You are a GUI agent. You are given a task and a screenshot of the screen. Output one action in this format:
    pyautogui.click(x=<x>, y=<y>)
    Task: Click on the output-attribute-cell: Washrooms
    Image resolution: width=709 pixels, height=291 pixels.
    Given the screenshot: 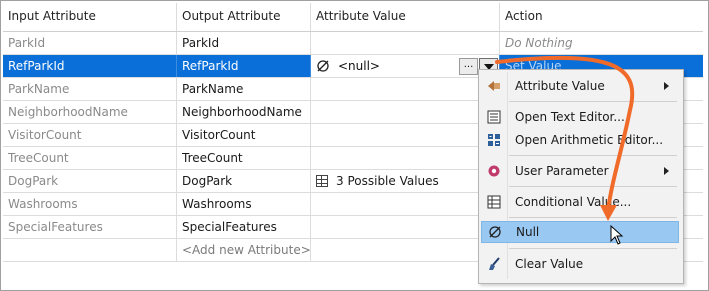 What is the action you would take?
    pyautogui.click(x=244, y=204)
    